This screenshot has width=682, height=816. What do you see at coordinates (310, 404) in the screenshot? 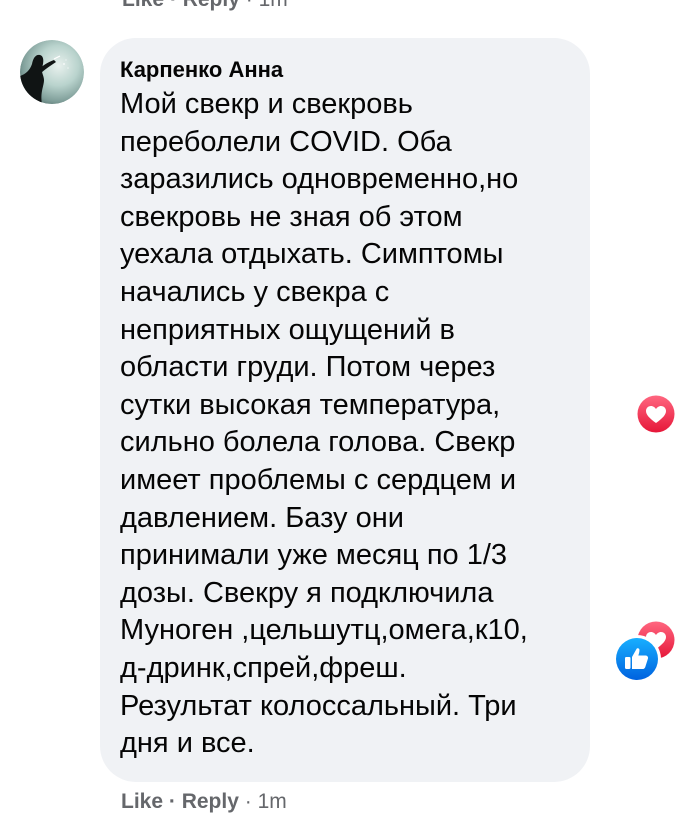
I see `comment-line: сутки высокая температура,` at bounding box center [310, 404].